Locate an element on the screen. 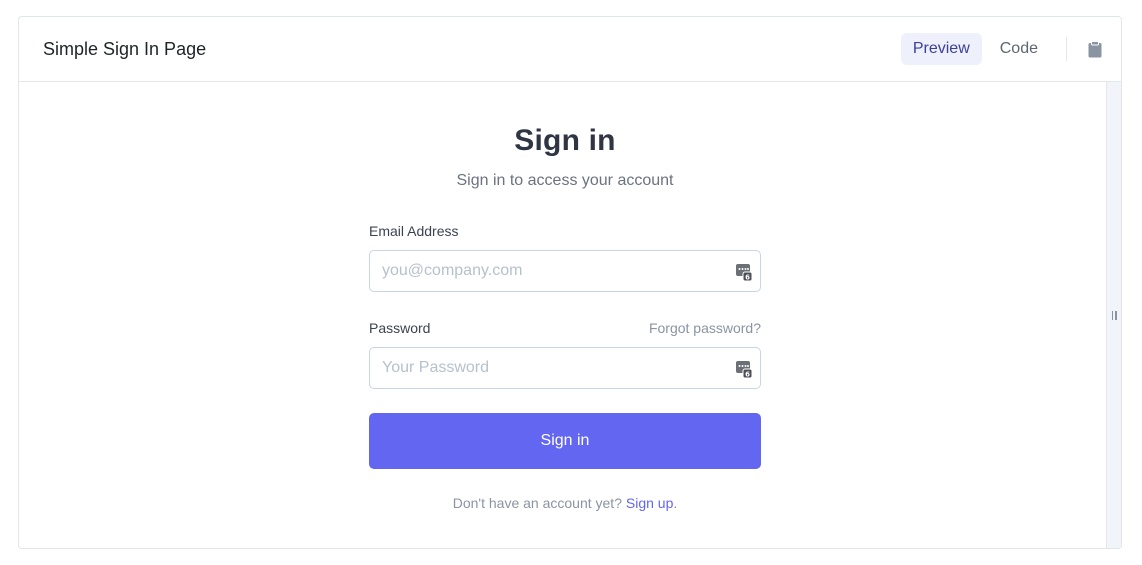 The height and width of the screenshot is (565, 1142). email-field is located at coordinates (565, 271).